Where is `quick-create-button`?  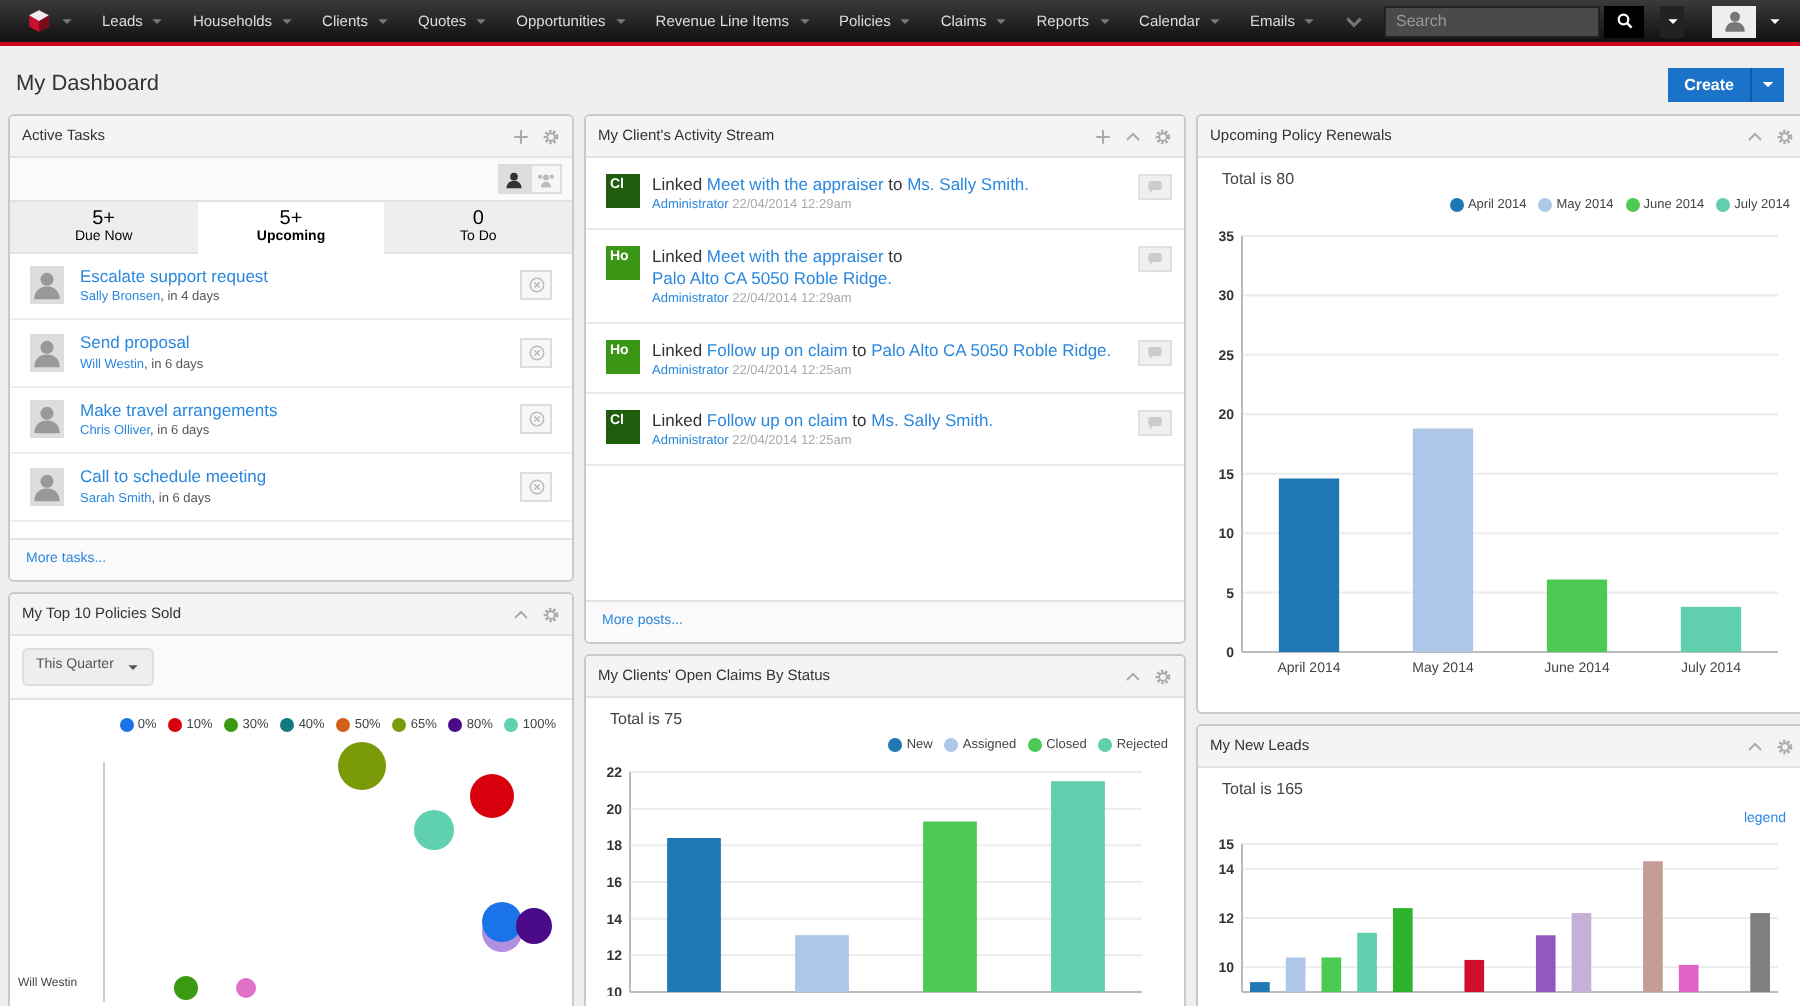
quick-create-button is located at coordinates (1672, 21).